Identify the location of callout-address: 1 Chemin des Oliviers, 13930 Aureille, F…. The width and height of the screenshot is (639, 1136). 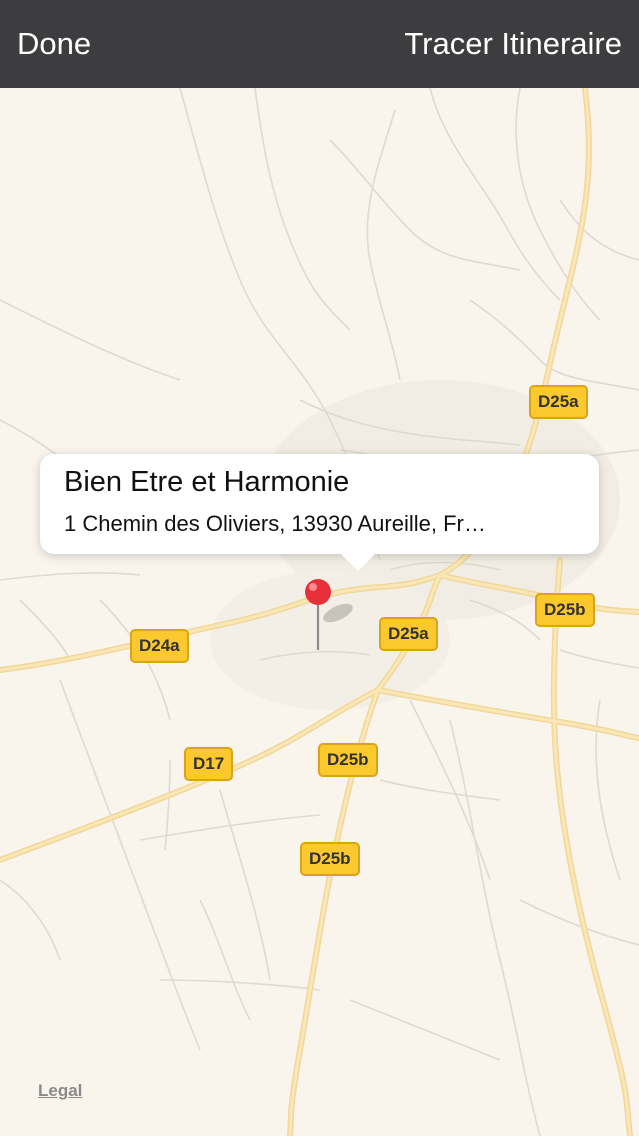
(275, 523).